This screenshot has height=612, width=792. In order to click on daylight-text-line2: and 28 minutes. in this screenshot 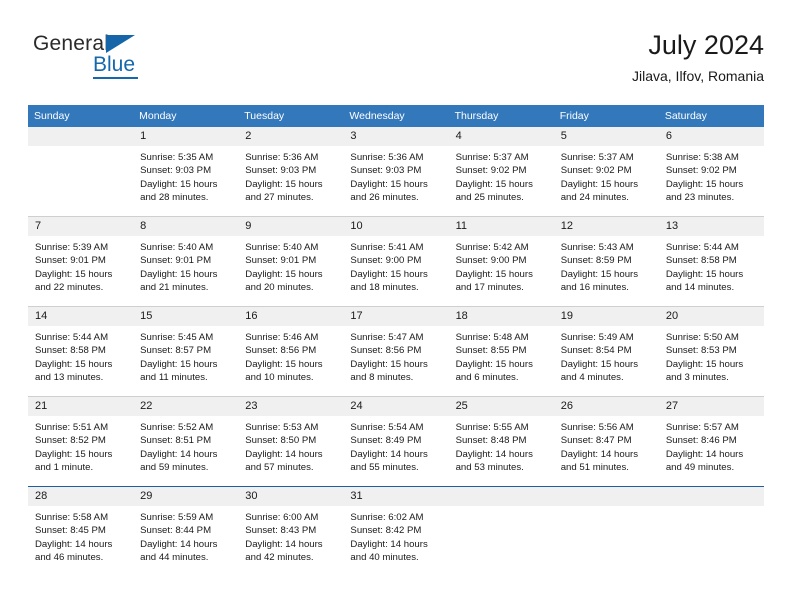, I will do `click(174, 198)`.